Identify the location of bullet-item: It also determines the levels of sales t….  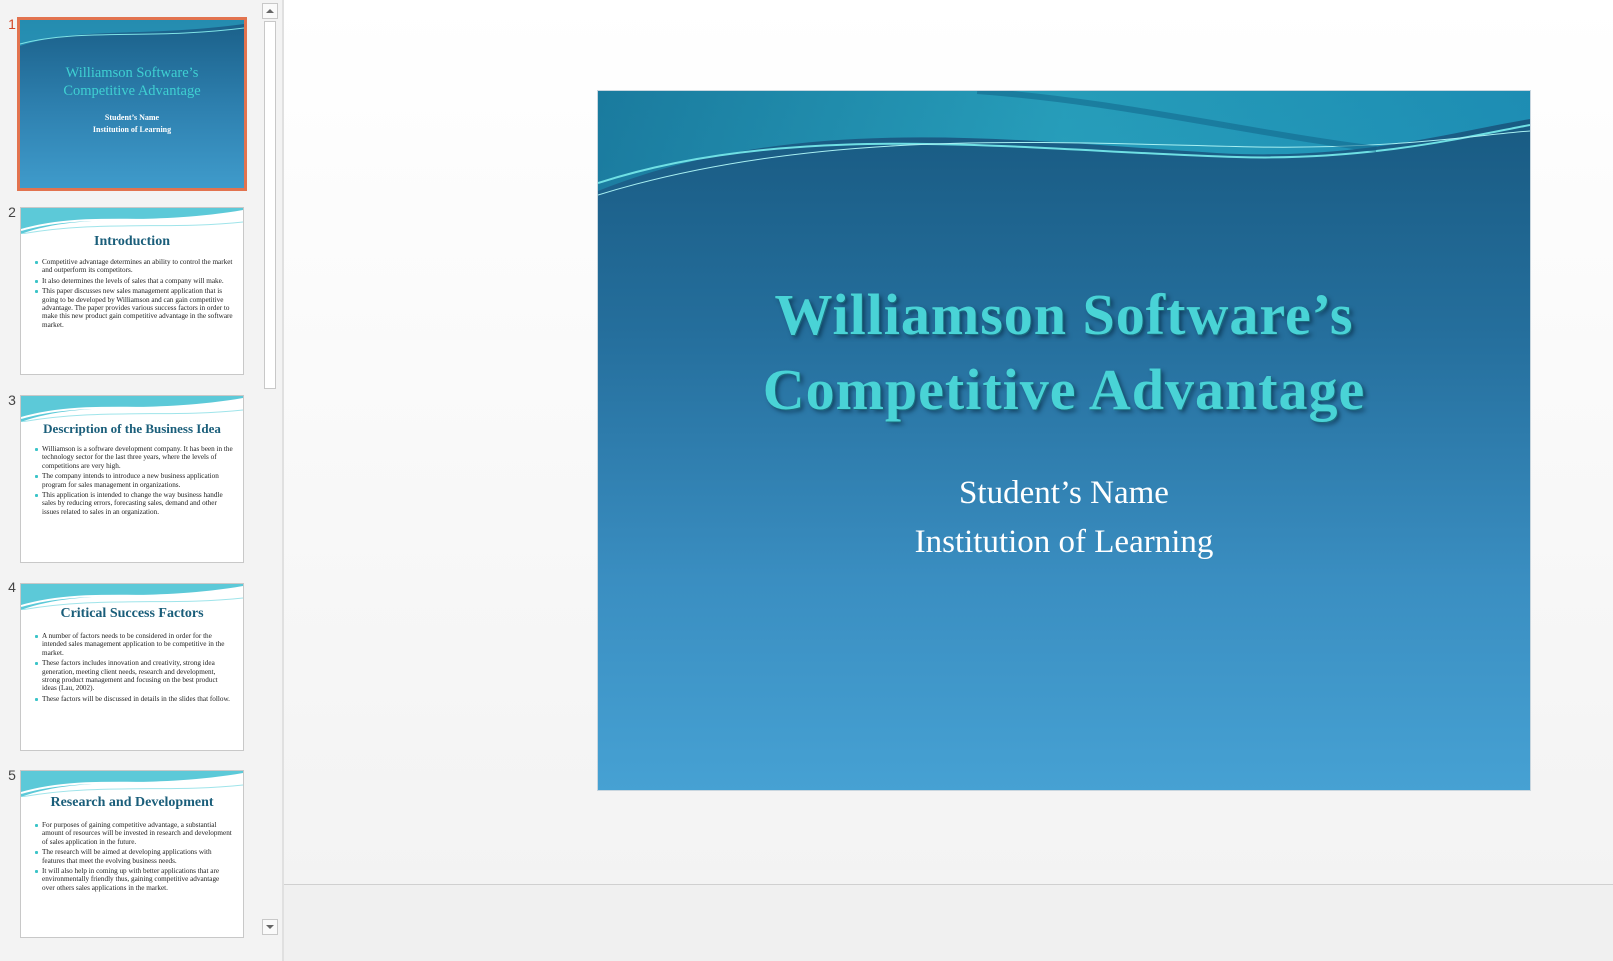
(134, 281).